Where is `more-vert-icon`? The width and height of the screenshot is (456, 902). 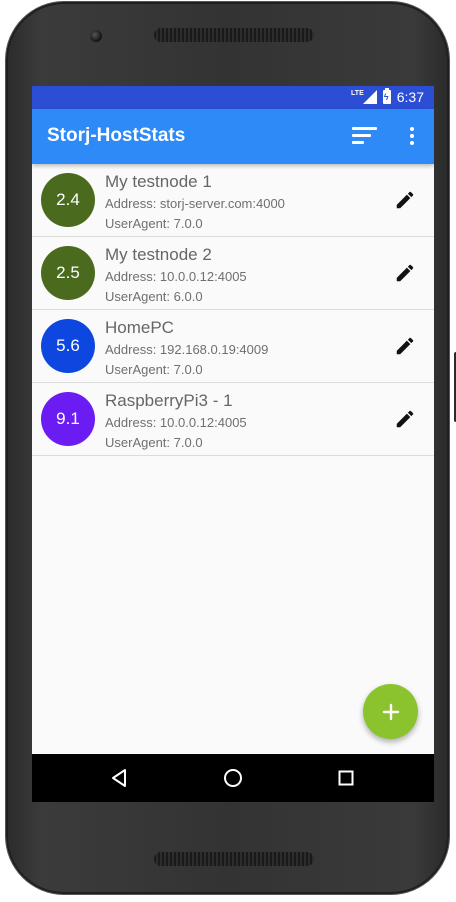
more-vert-icon is located at coordinates (412, 136).